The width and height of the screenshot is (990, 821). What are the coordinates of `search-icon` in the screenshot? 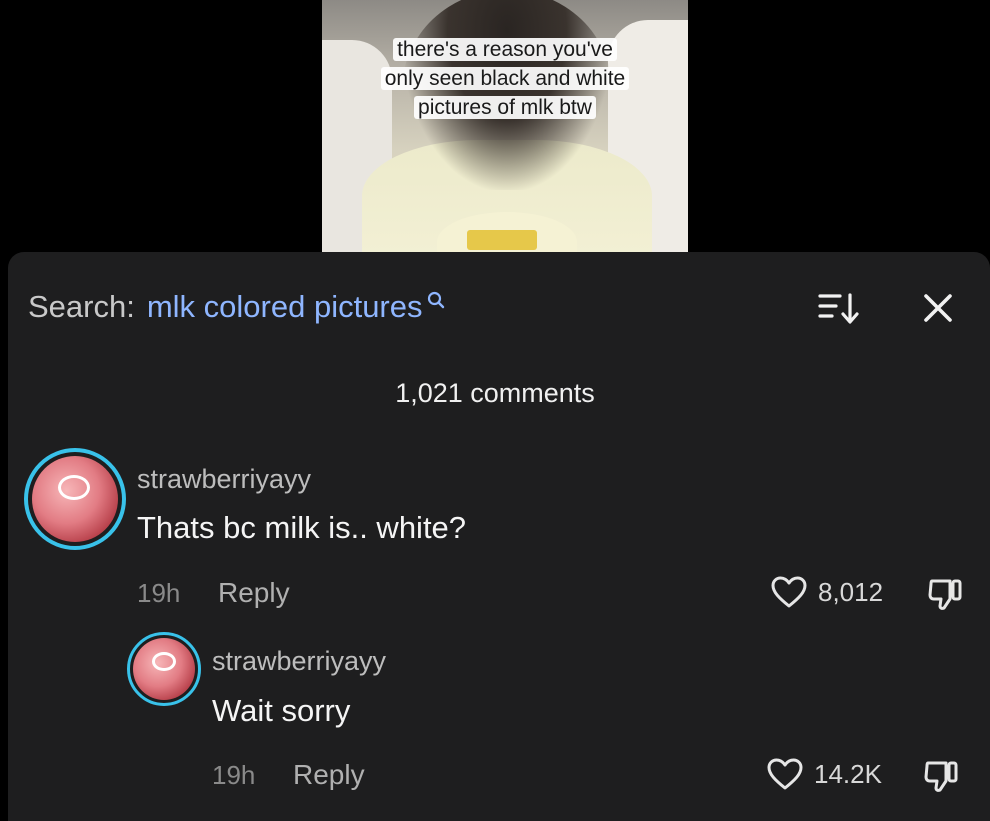 It's located at (436, 299).